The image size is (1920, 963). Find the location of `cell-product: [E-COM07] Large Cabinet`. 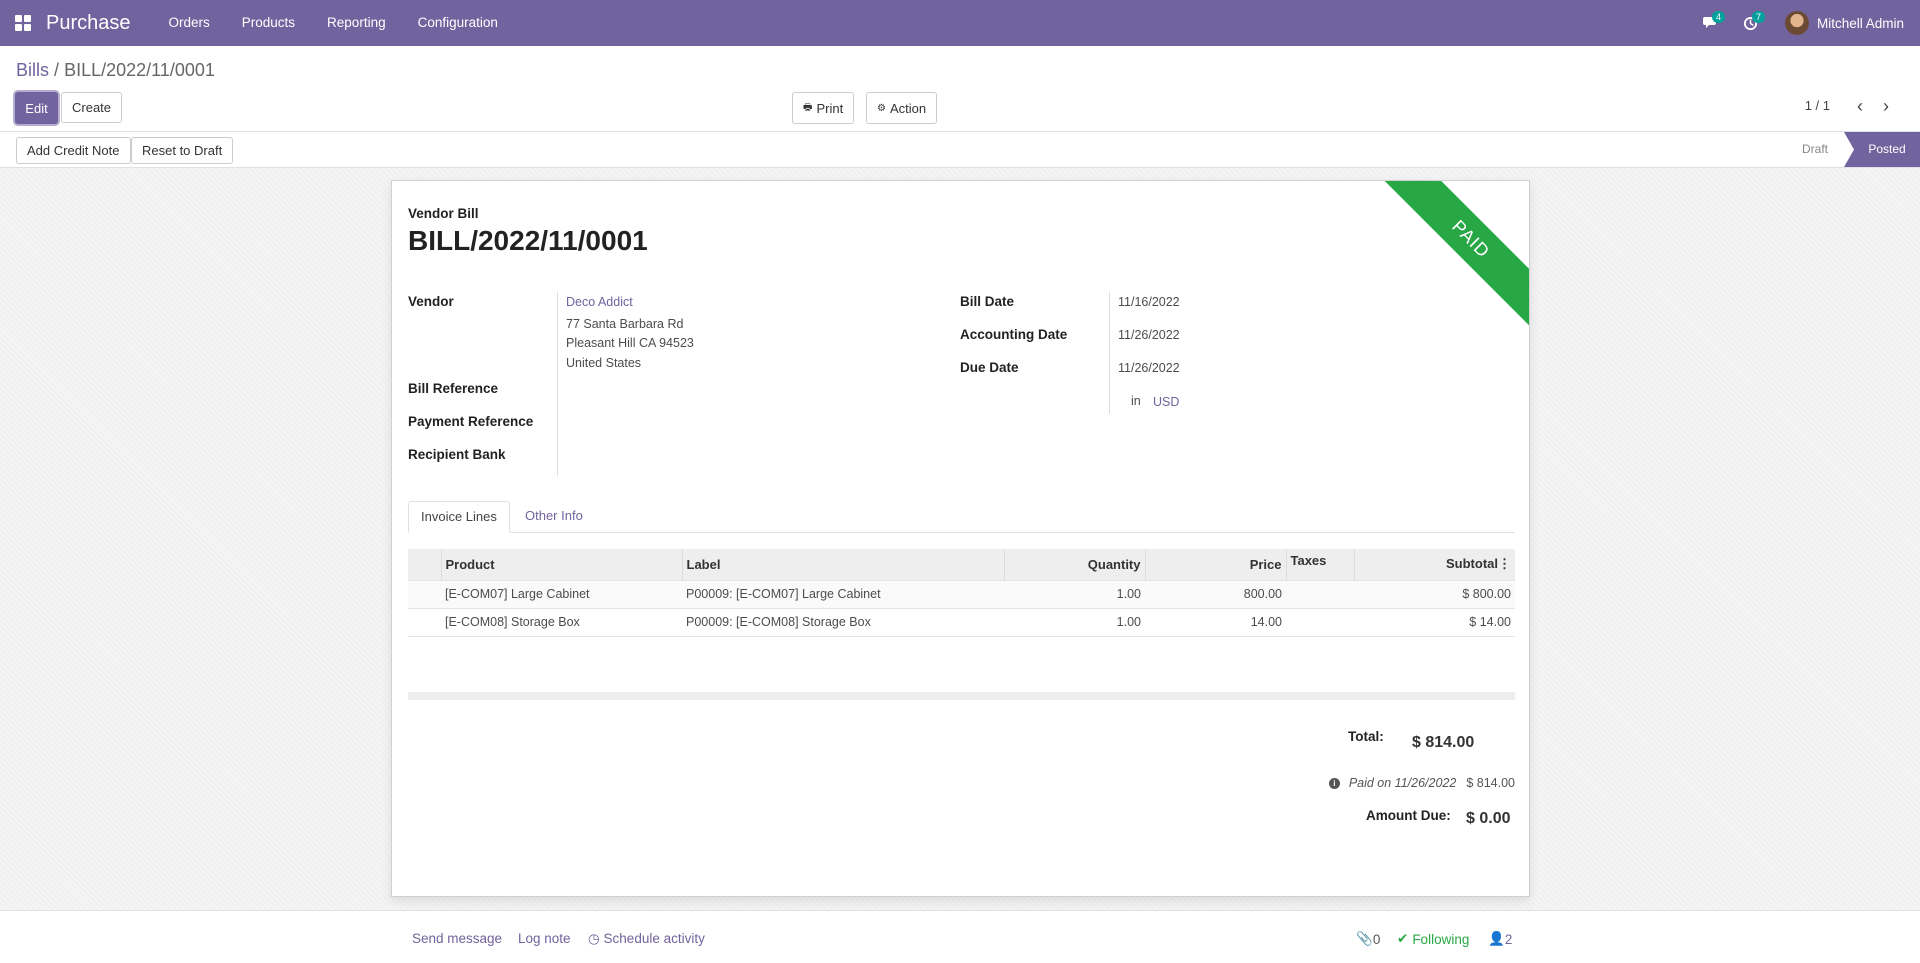

cell-product: [E-COM07] Large Cabinet is located at coordinates (561, 593).